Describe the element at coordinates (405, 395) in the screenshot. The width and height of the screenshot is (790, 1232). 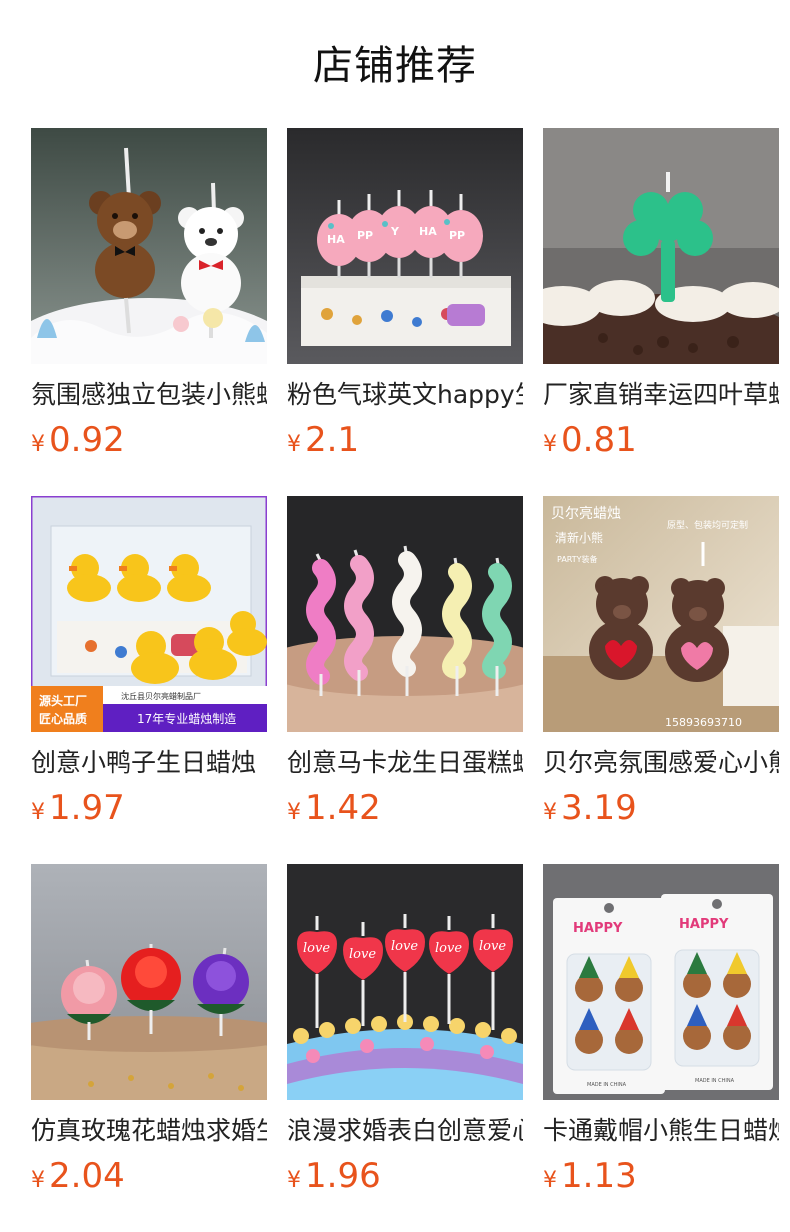
I see `product-name: 粉色气球英文happy生日蜡烛` at that location.